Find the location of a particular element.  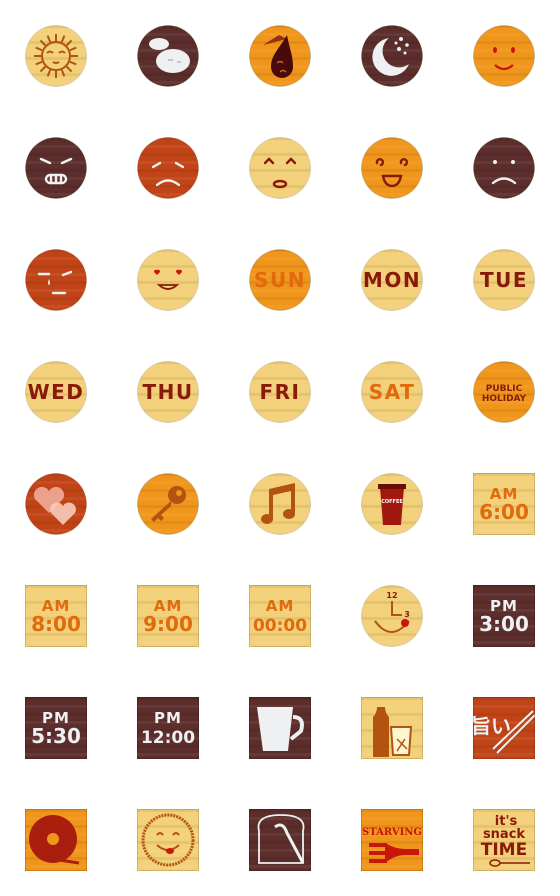

sticker-label-text: TUE is located at coordinates (504, 280).